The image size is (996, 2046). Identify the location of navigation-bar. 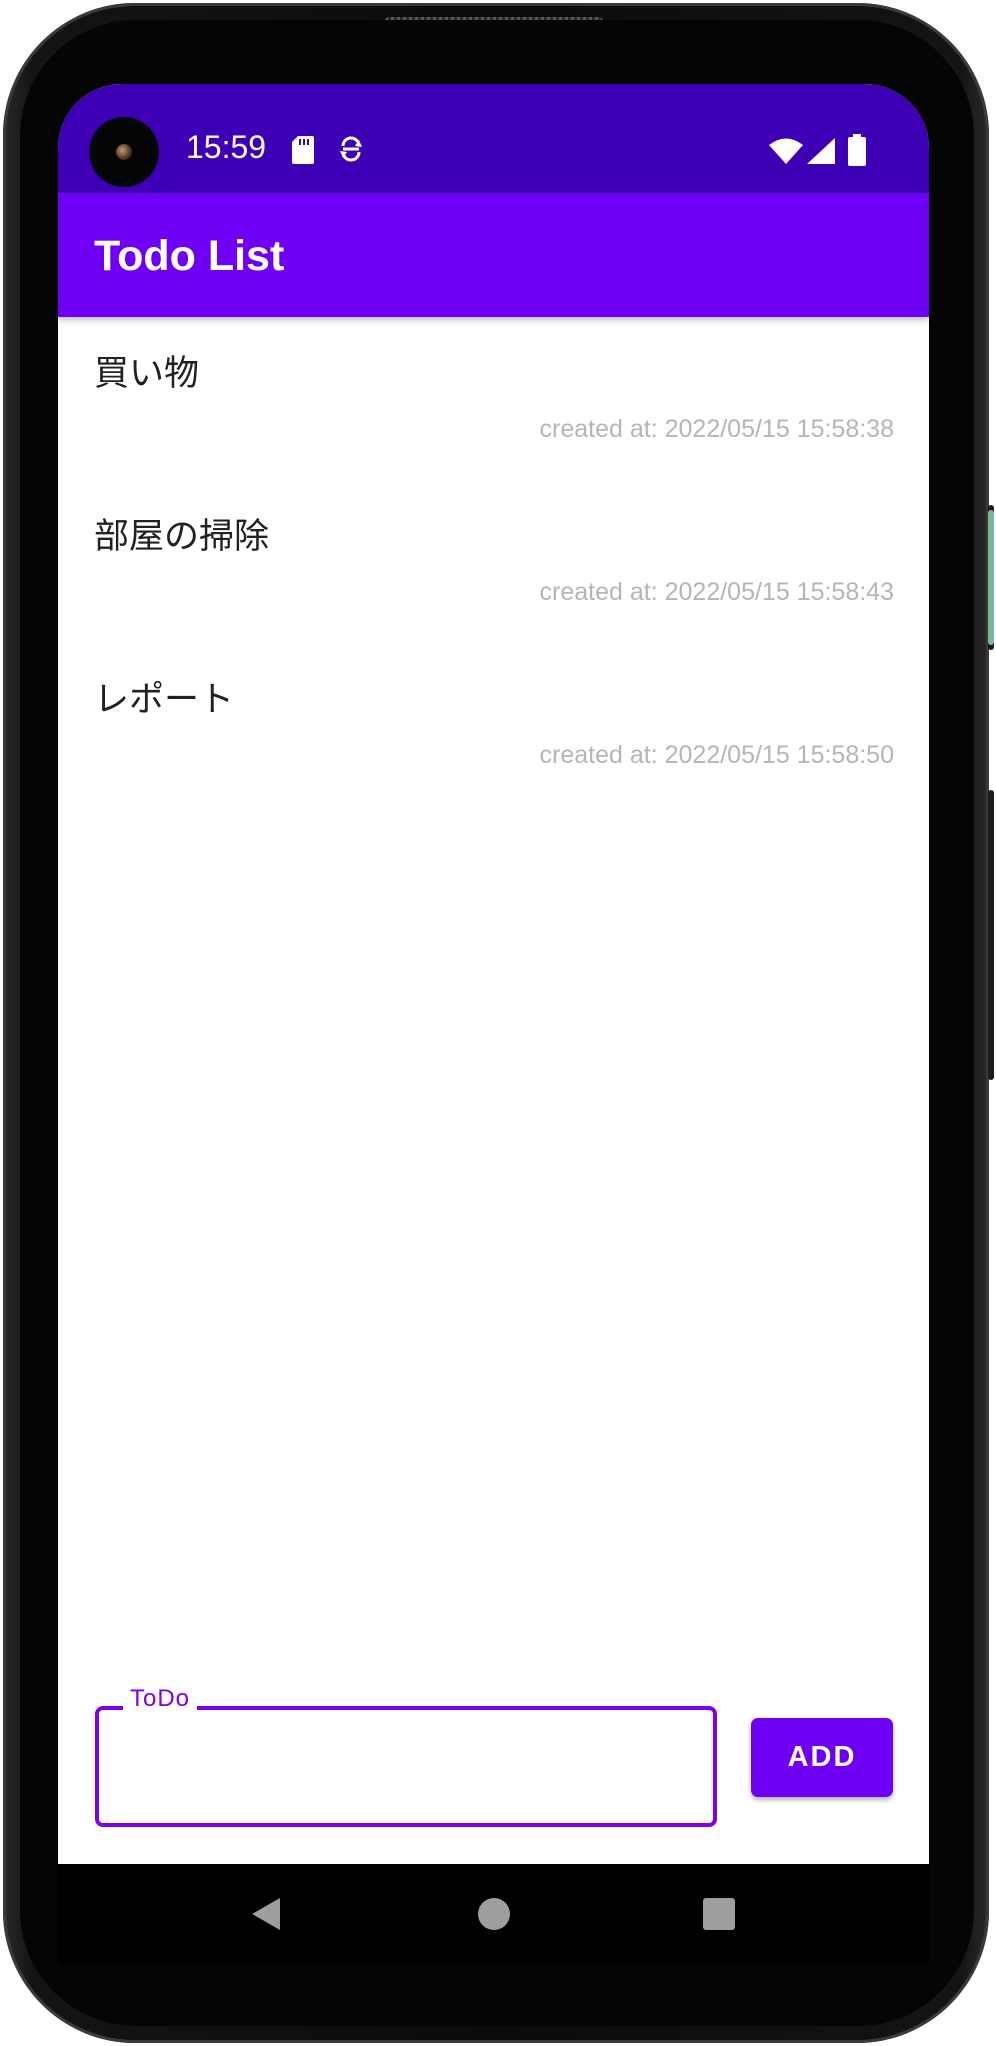
(493, 1914).